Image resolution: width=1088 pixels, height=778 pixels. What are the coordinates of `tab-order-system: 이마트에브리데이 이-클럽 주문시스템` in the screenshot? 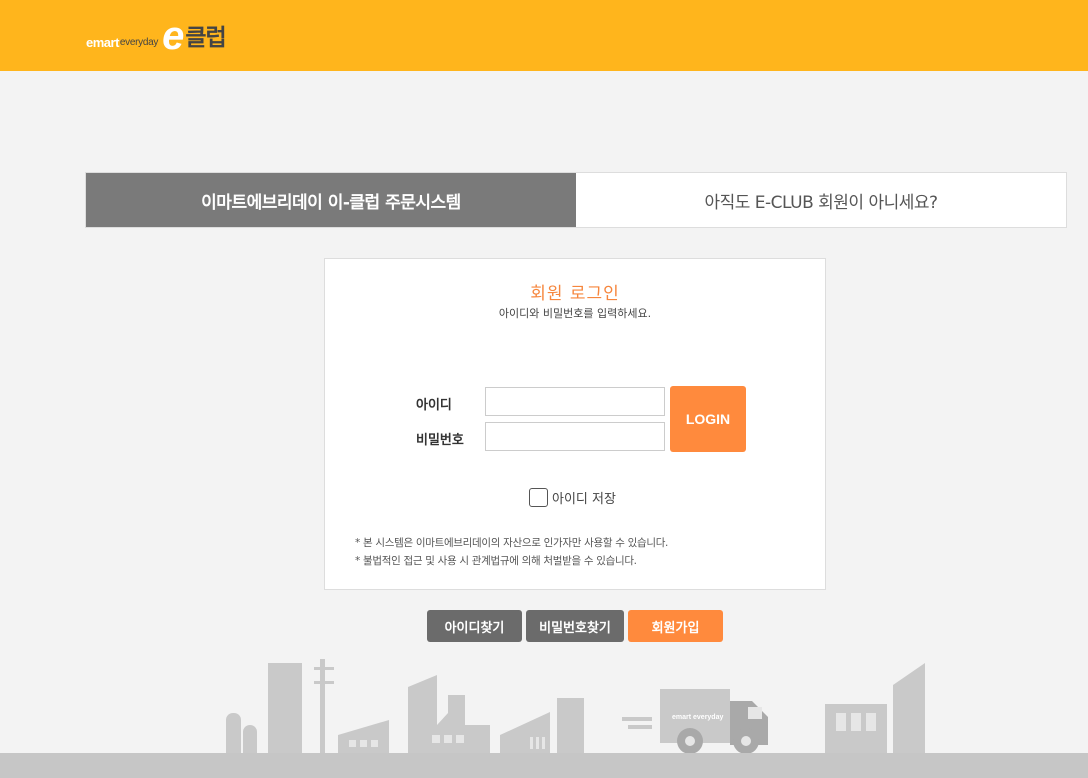 It's located at (331, 200).